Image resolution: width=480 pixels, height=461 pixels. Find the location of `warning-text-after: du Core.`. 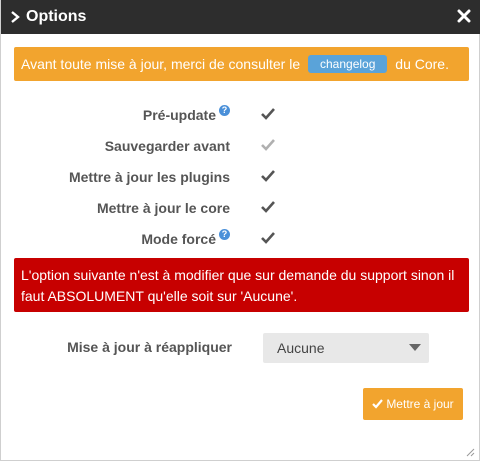

warning-text-after: du Core. is located at coordinates (422, 64).